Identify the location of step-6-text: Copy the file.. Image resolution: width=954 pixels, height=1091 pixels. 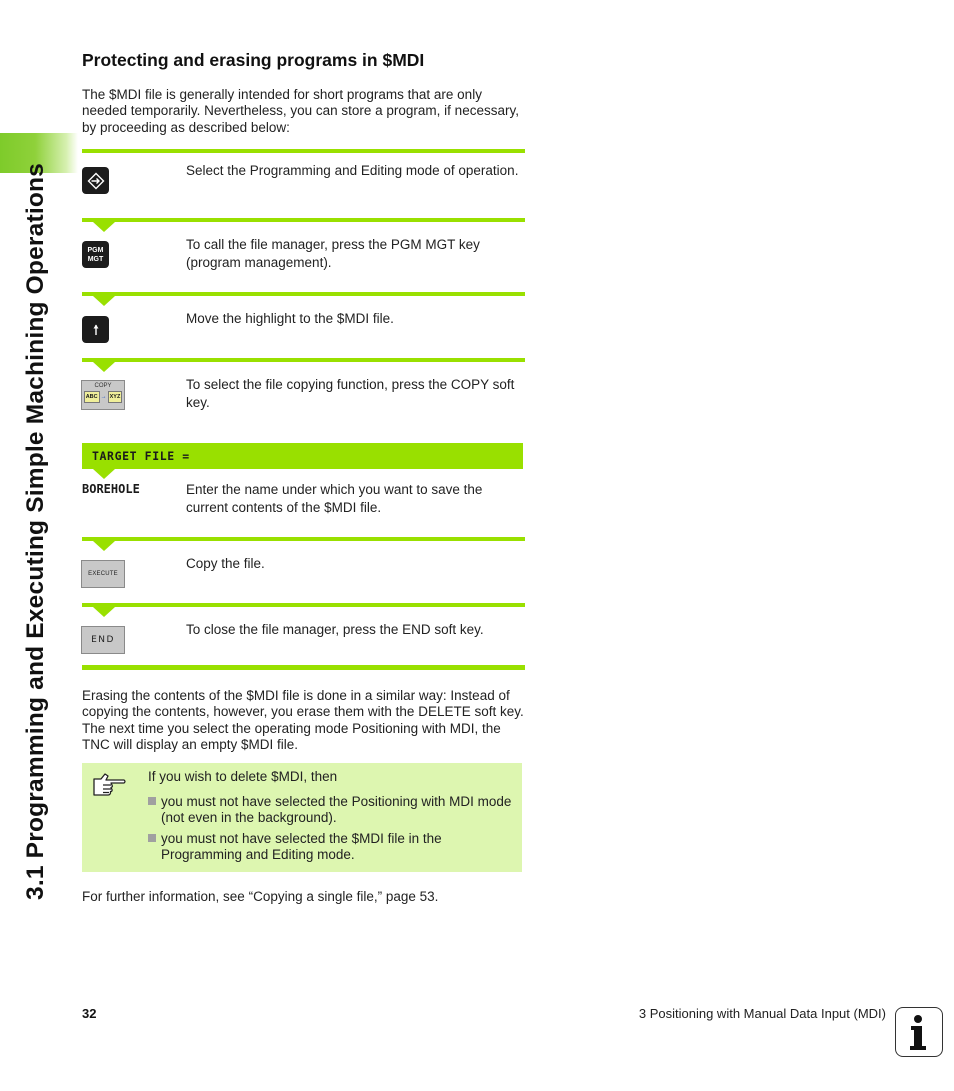
(225, 563).